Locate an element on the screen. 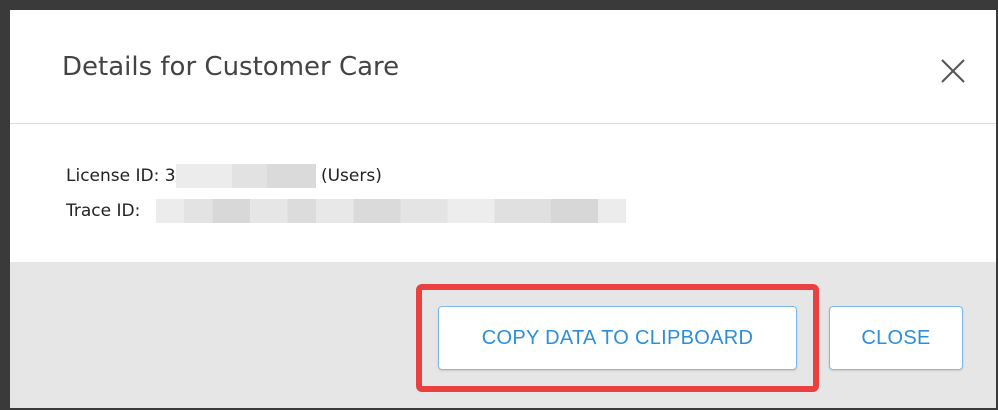 The width and height of the screenshot is (998, 410). license-id-row: License ID: 3 (Users) is located at coordinates (224, 176).